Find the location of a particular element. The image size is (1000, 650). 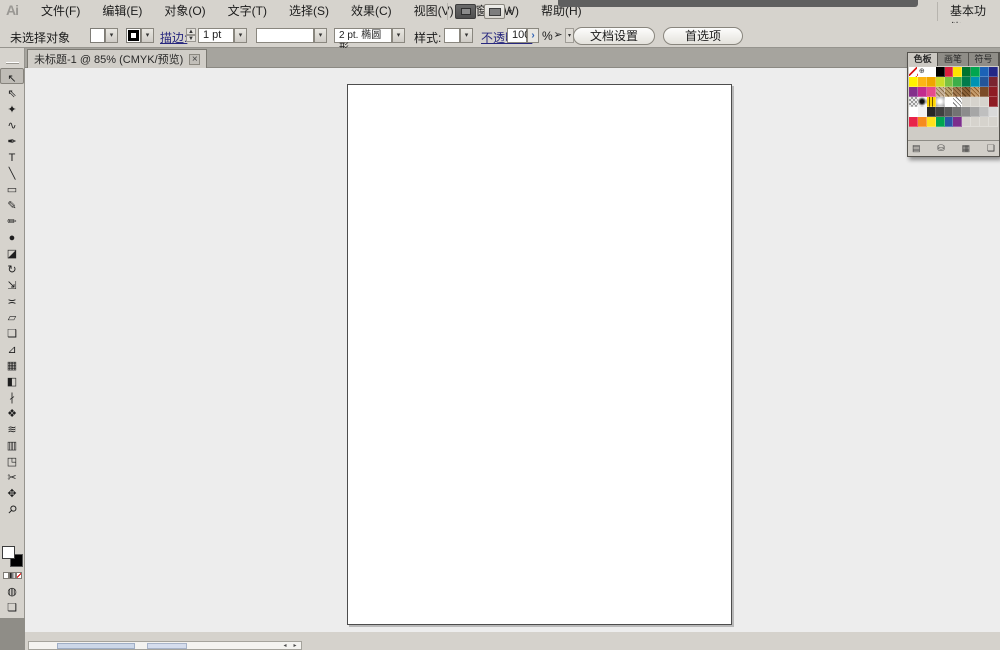

drawing-modes-button: ◍ is located at coordinates (12, 592).